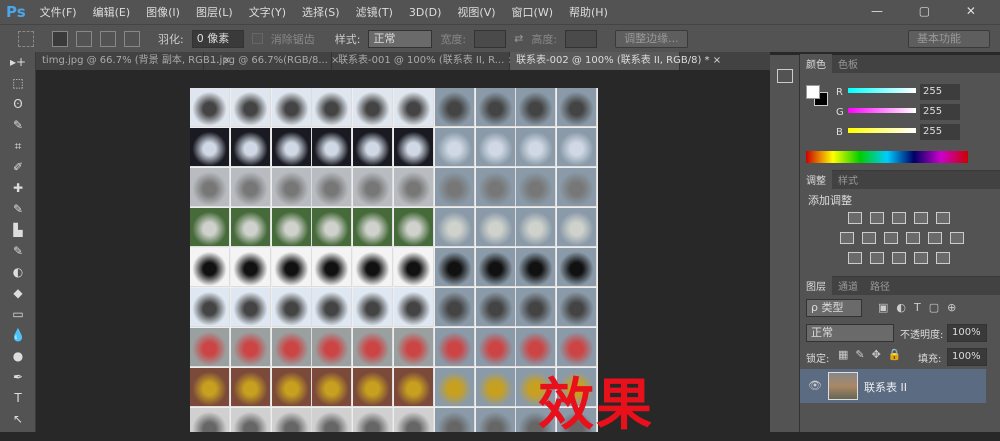 Image resolution: width=1000 pixels, height=441 pixels. I want to click on layer-filter-icons: ▣◐T▢⊕, so click(921, 307).